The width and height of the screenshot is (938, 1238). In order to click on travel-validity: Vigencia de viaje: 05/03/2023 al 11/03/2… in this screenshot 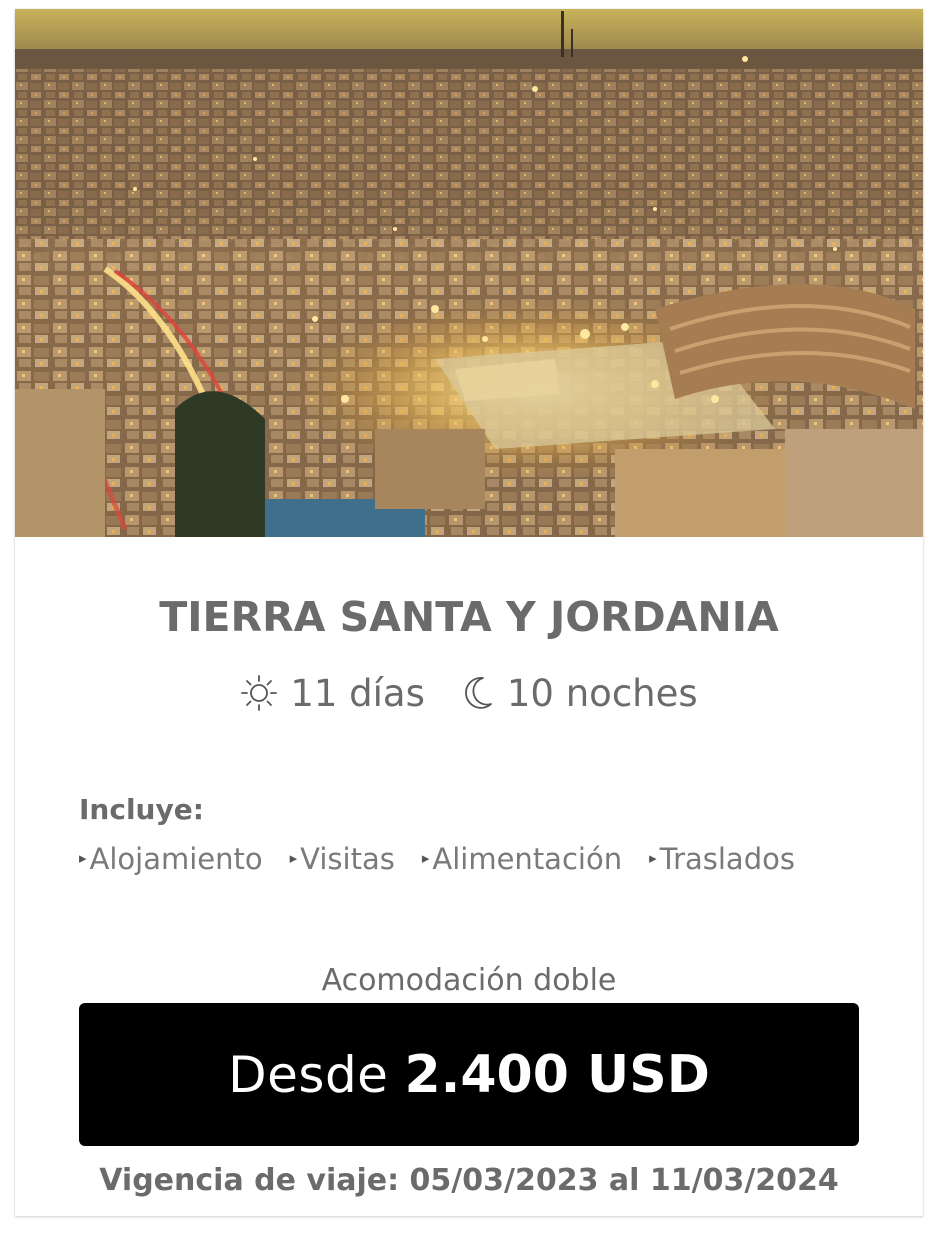, I will do `click(469, 1180)`.